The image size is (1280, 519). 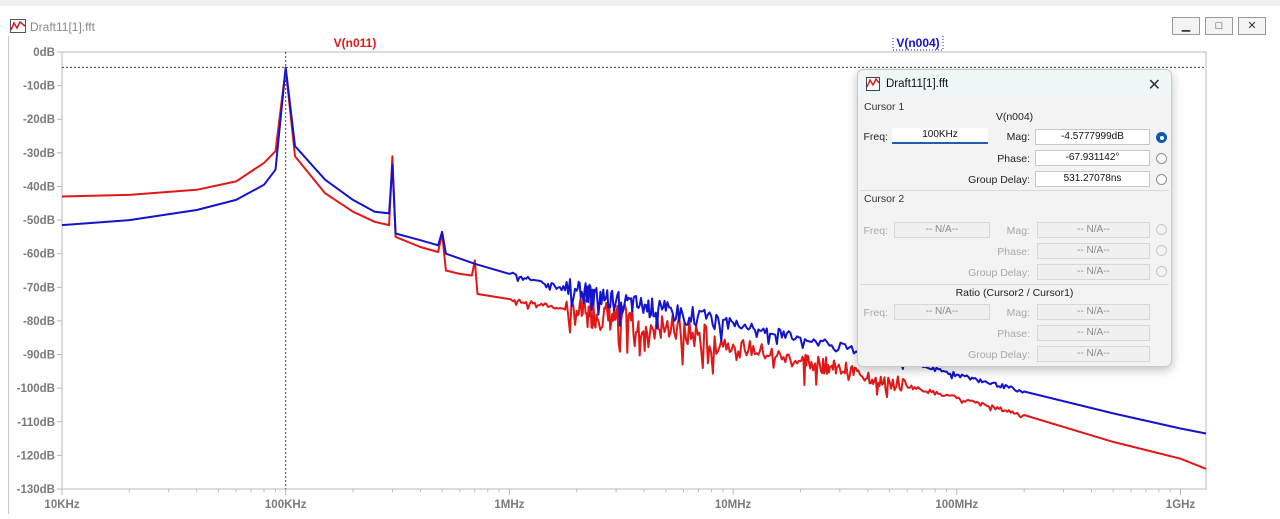 I want to click on ratio-group-delay-label: Group Delay:, so click(x=999, y=355).